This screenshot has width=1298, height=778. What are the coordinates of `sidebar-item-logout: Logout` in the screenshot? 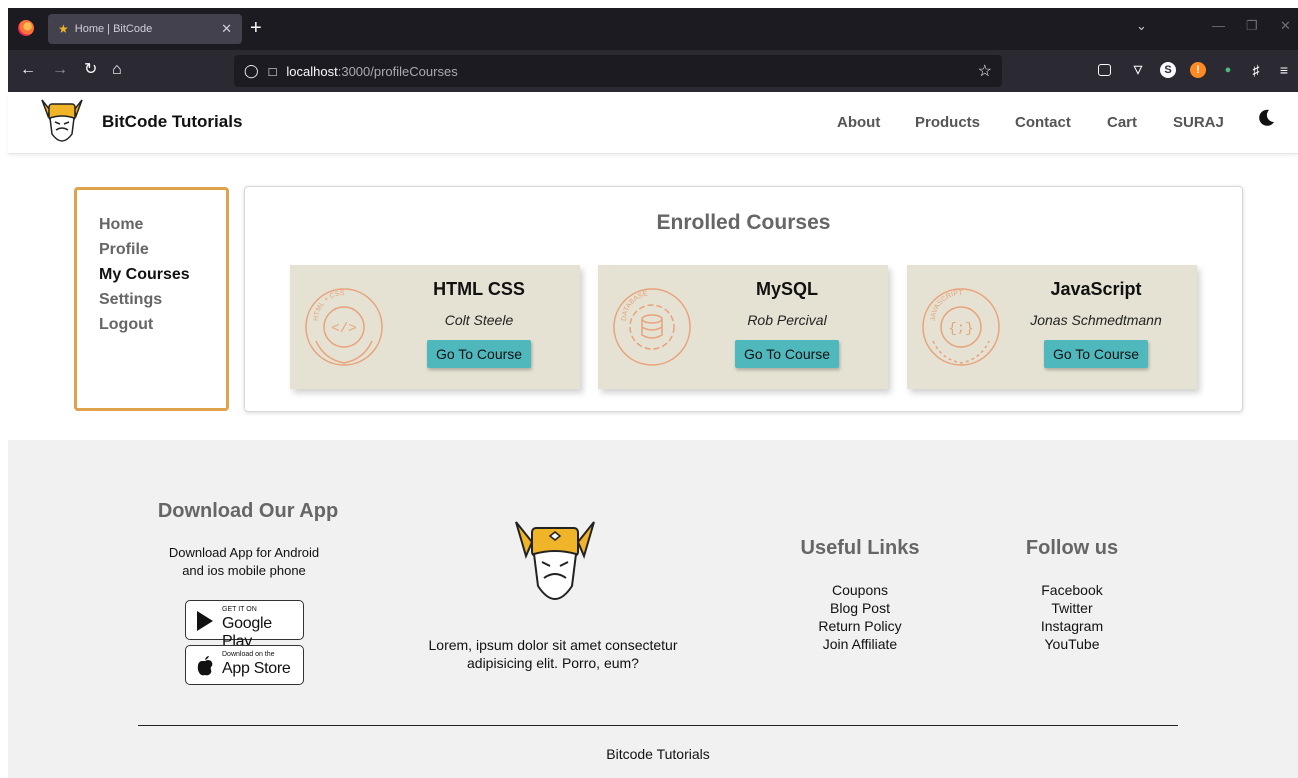 It's located at (162, 324).